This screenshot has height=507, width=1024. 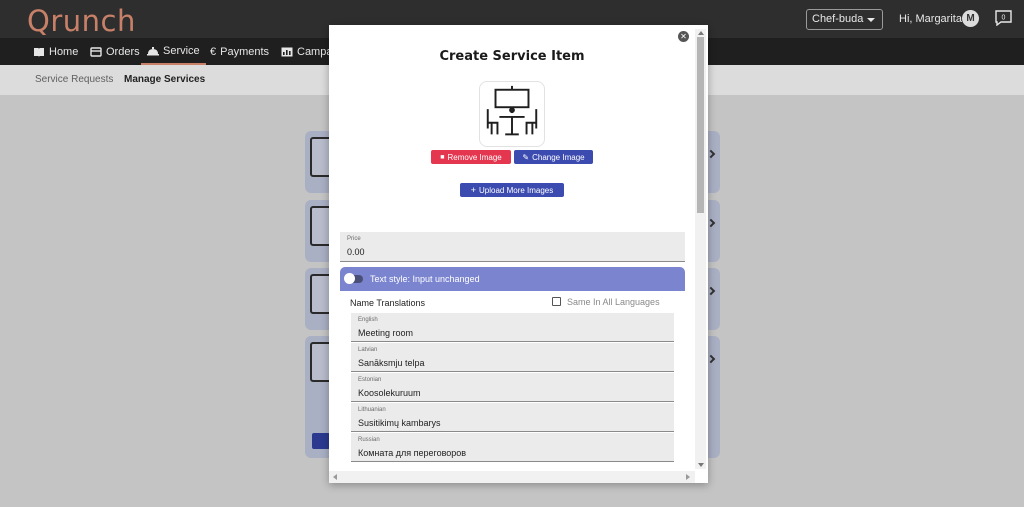 I want to click on scroll-thumb, so click(x=700, y=125).